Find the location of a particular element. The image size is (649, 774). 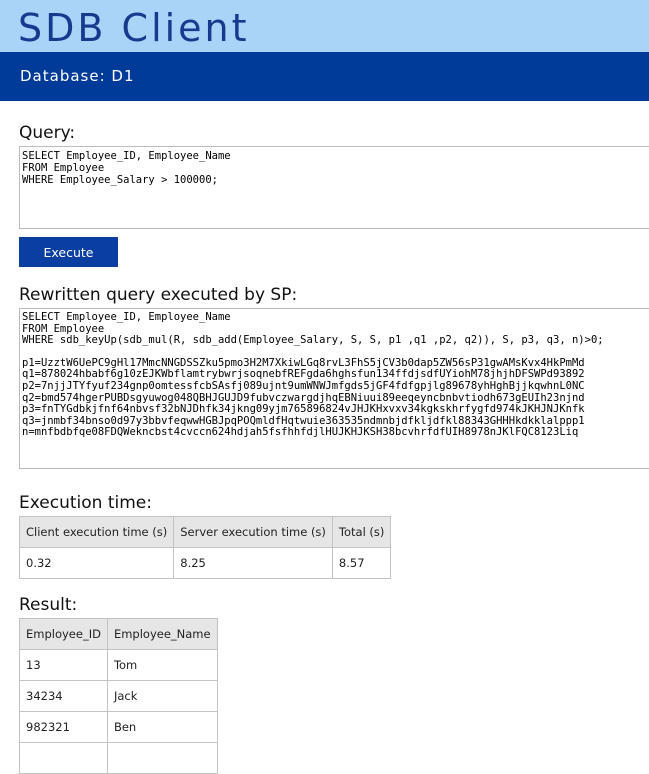

total-time-value: 8.57 is located at coordinates (361, 563).